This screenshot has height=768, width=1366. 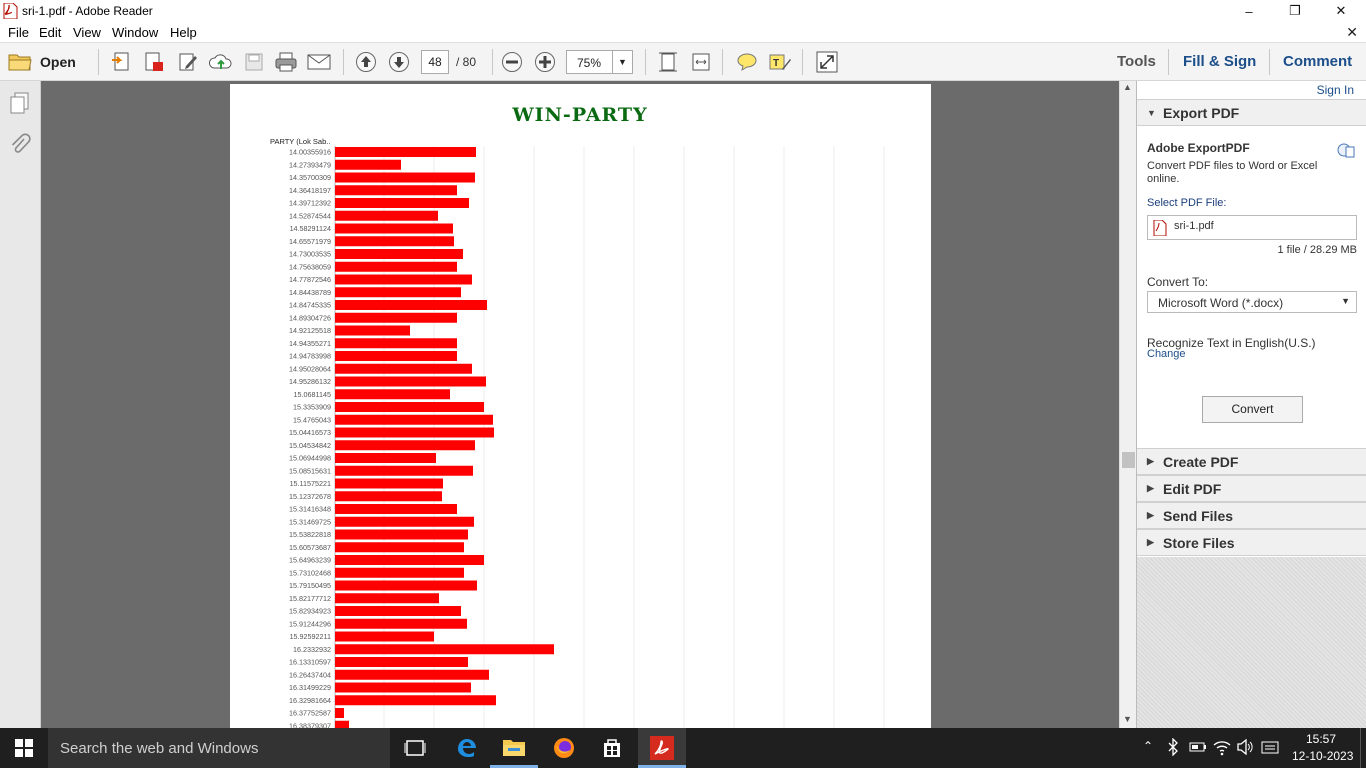 What do you see at coordinates (1127, 87) in the screenshot?
I see `scroll-up-arrow-icon: ▲` at bounding box center [1127, 87].